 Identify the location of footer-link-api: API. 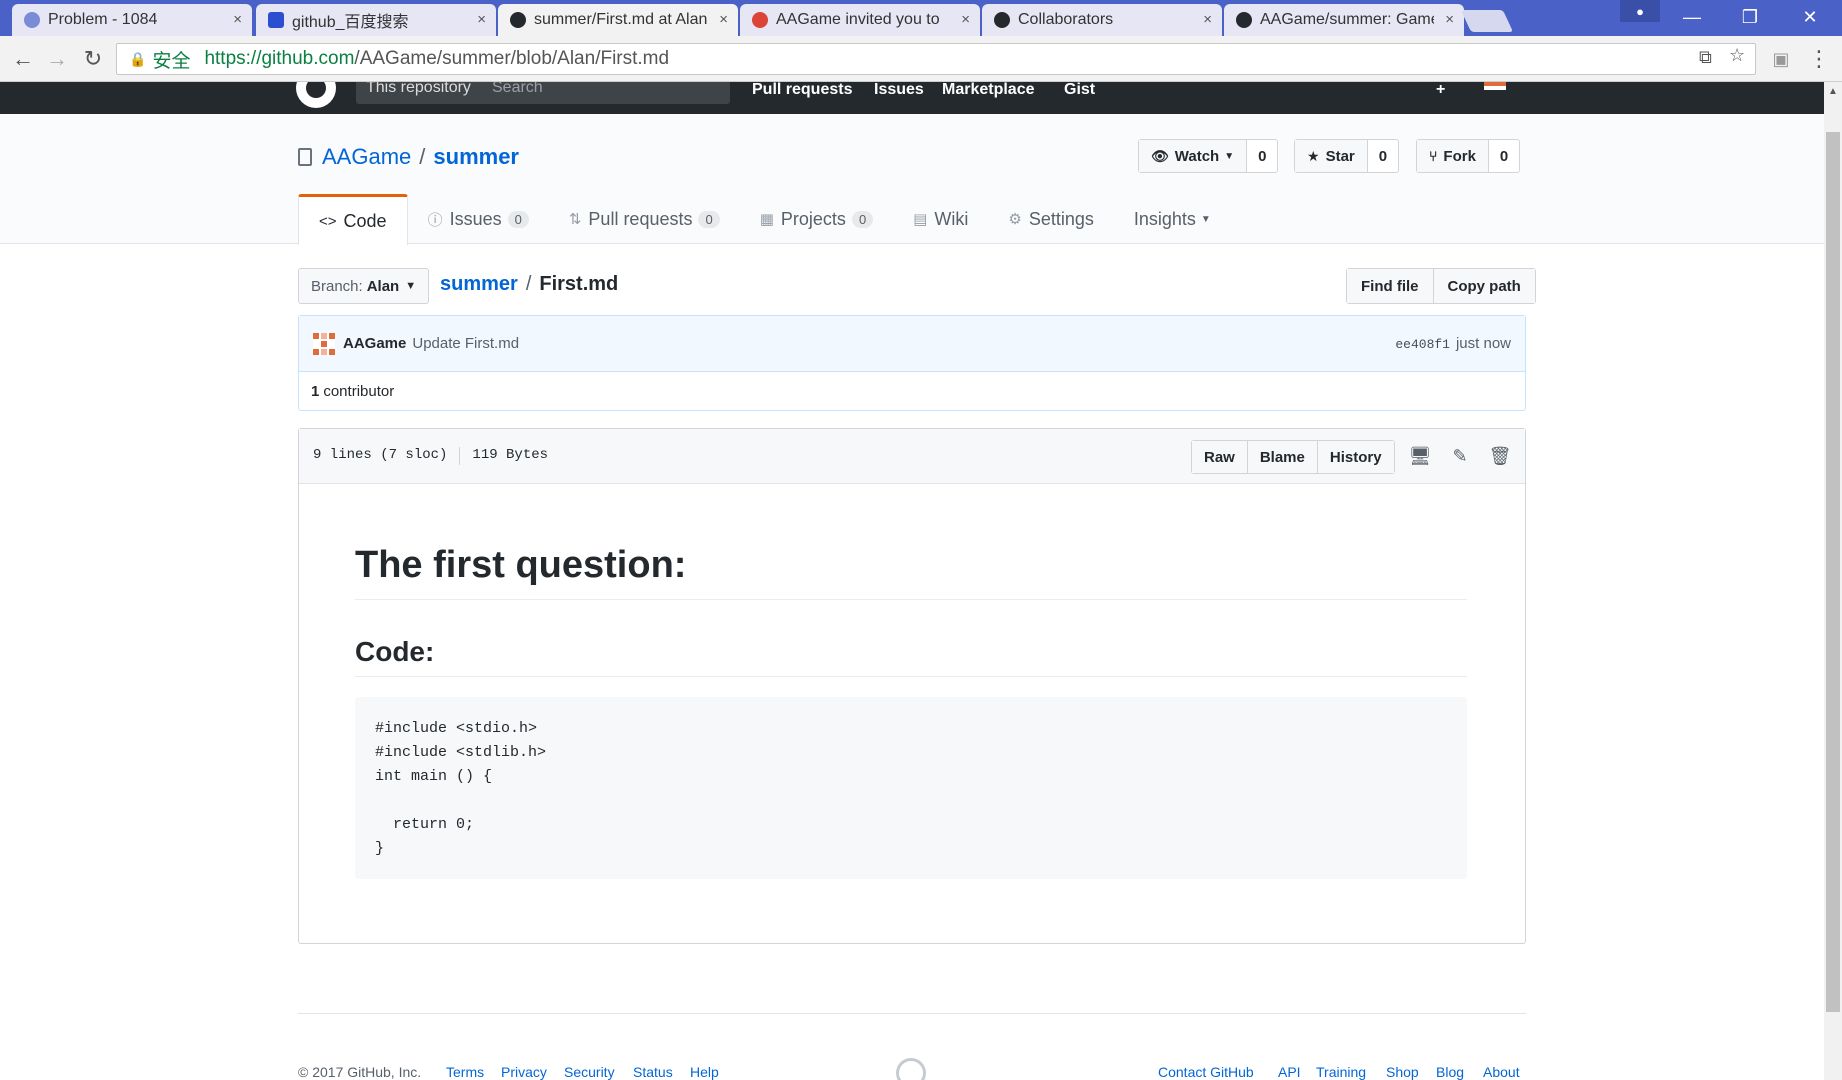
(1289, 1072).